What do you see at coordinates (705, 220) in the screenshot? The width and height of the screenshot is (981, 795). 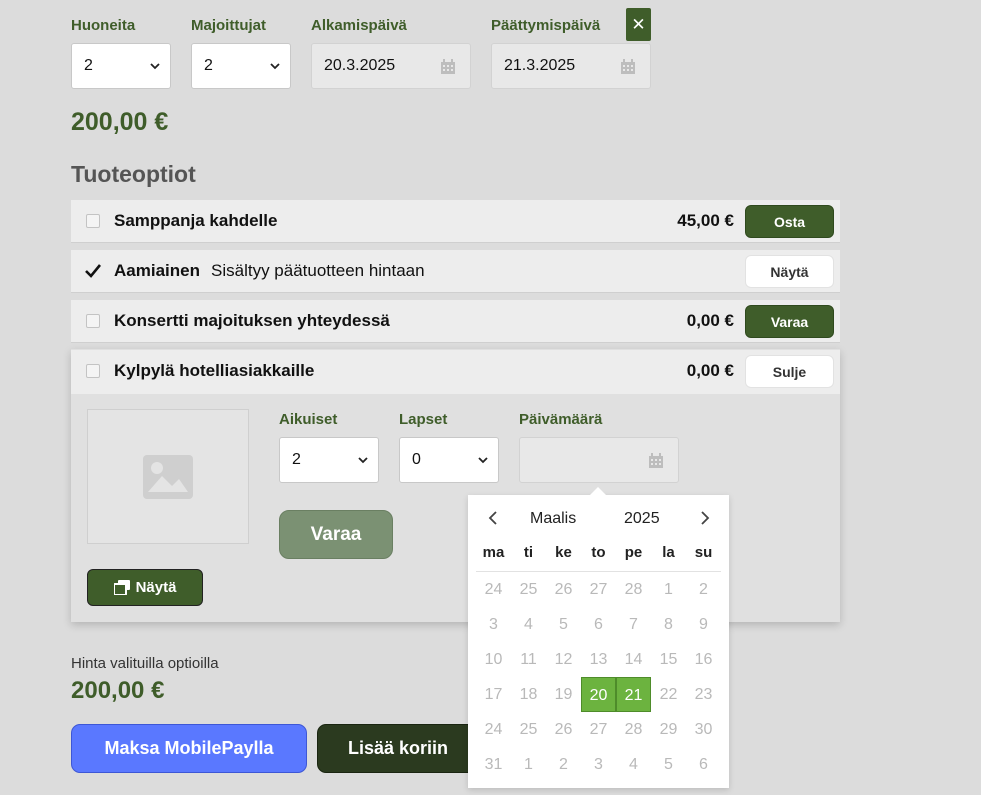 I see `option-price: 45,00 €` at bounding box center [705, 220].